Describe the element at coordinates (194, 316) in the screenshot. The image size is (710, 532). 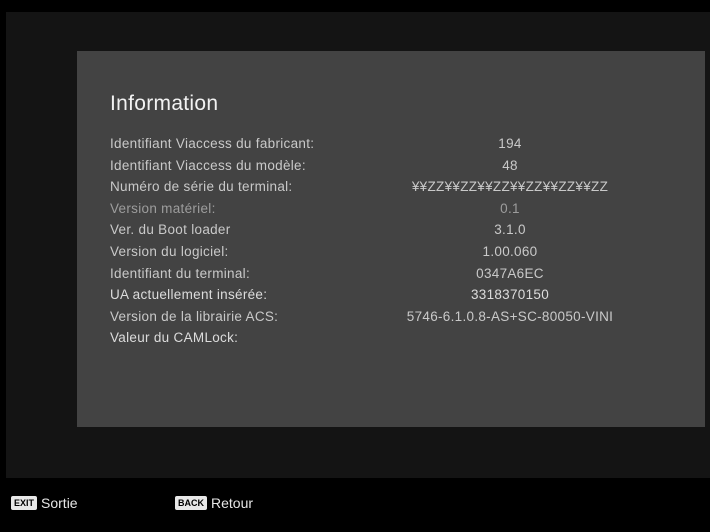
I see `info-label: Version de la librairie ACS:` at that location.